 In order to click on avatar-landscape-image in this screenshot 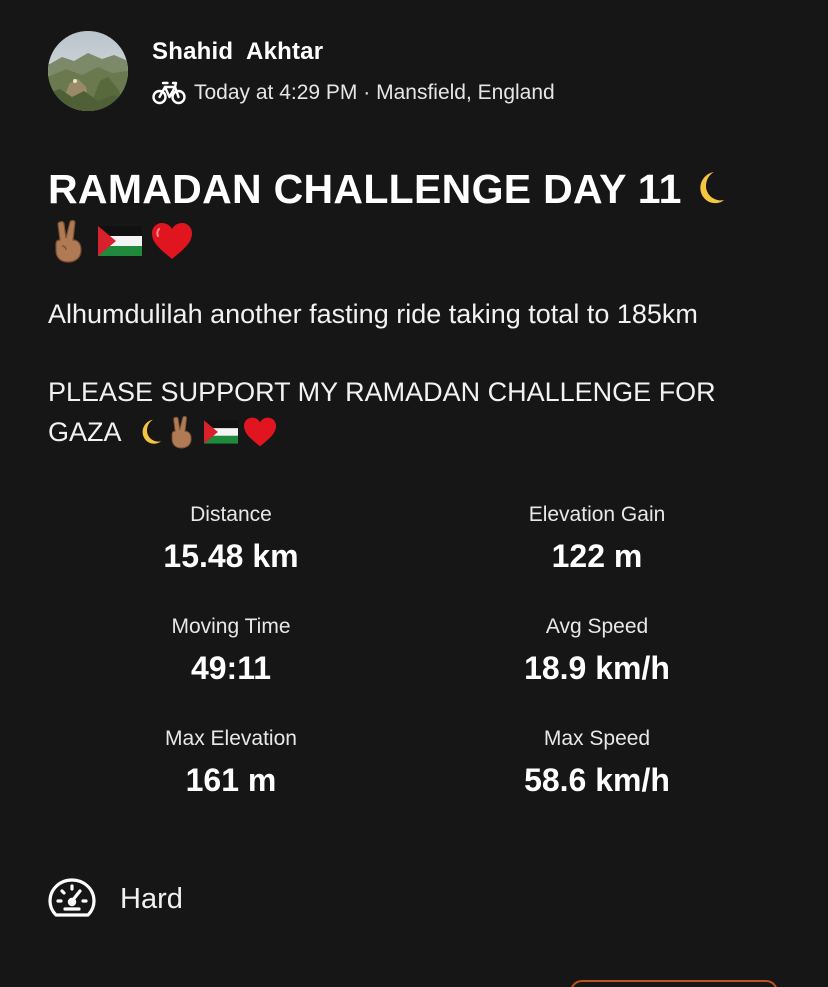, I will do `click(88, 71)`.